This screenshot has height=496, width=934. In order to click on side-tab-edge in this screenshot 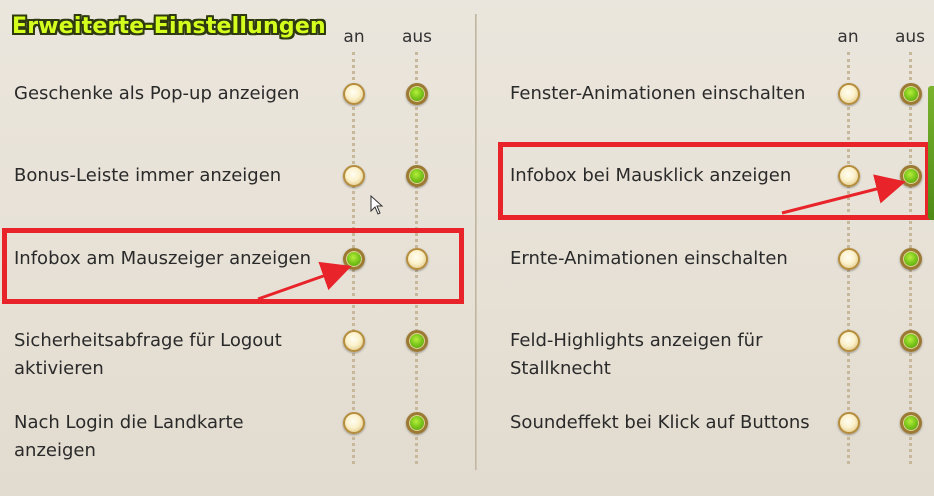, I will do `click(931, 153)`.